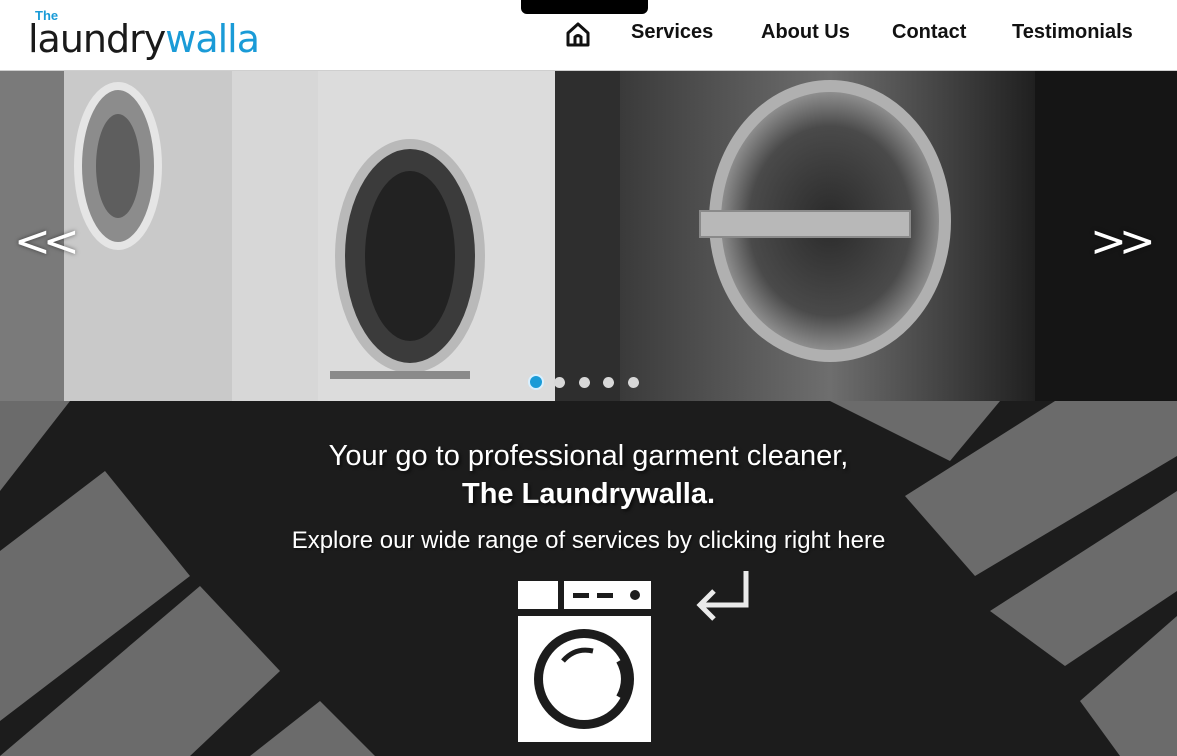 This screenshot has width=1177, height=756. Describe the element at coordinates (578, 34) in the screenshot. I see `home-icon` at that location.